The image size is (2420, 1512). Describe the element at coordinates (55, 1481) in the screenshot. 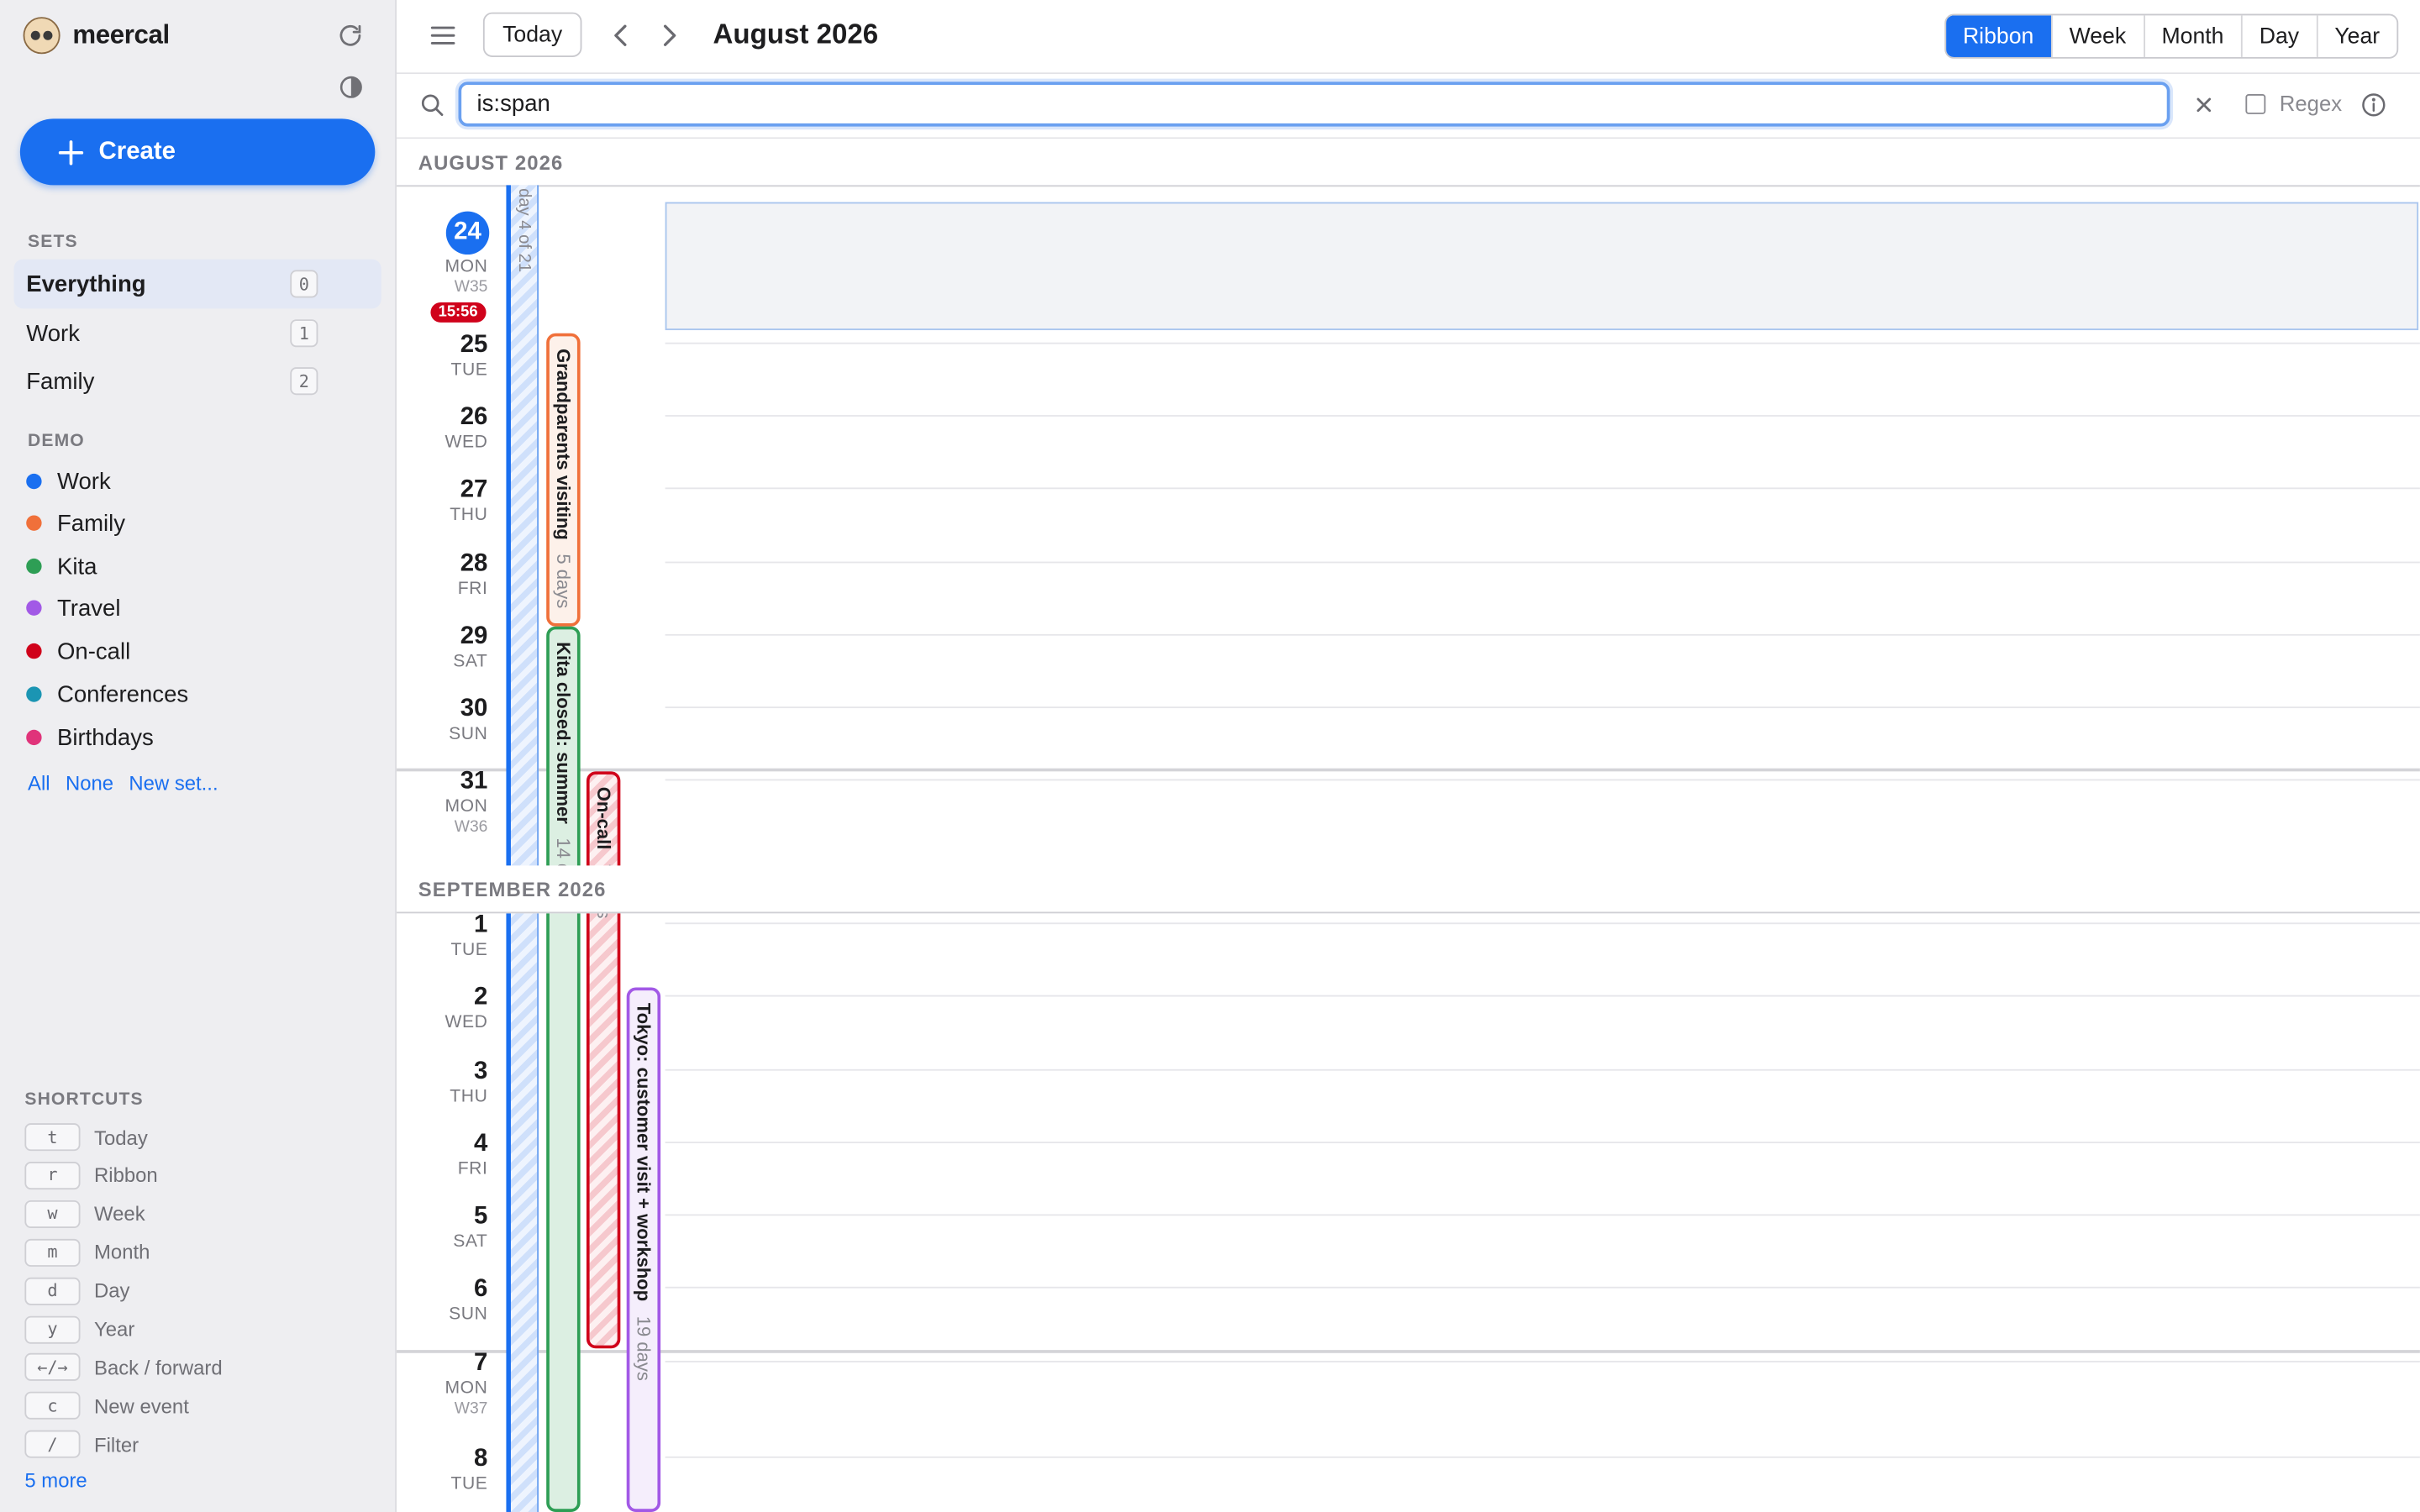

I see `more-shortcuts-link: 5 more` at that location.